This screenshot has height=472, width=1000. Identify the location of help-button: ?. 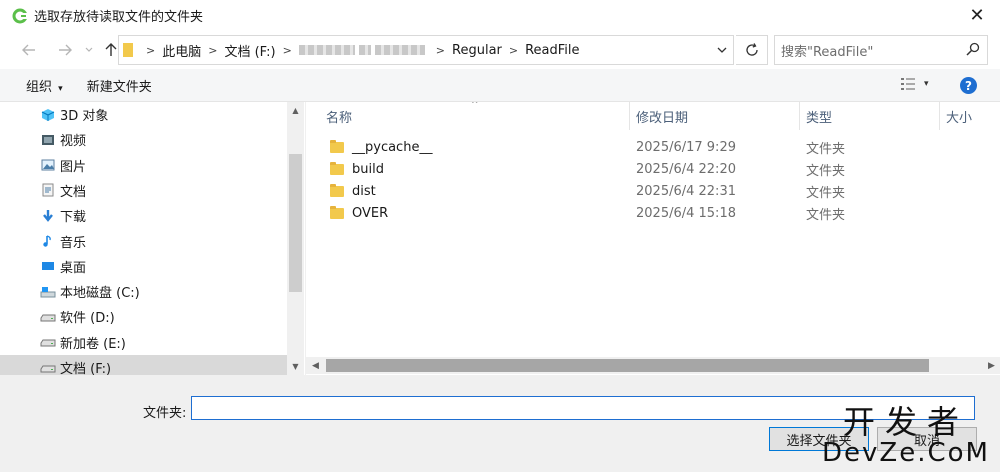
(968, 85).